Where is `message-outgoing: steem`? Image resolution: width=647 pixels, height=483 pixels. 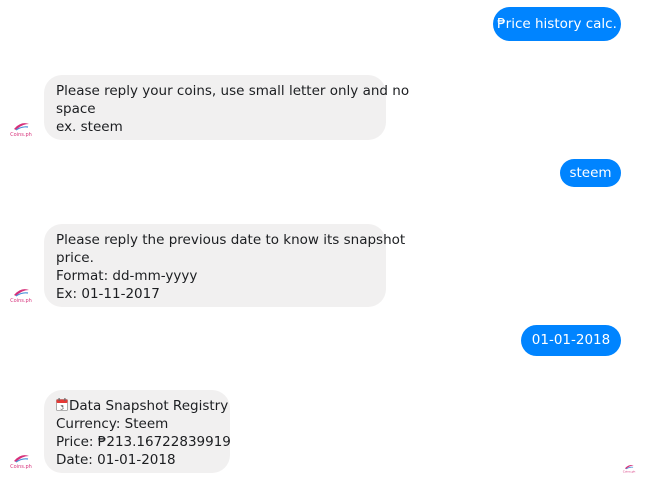
message-outgoing: steem is located at coordinates (590, 173).